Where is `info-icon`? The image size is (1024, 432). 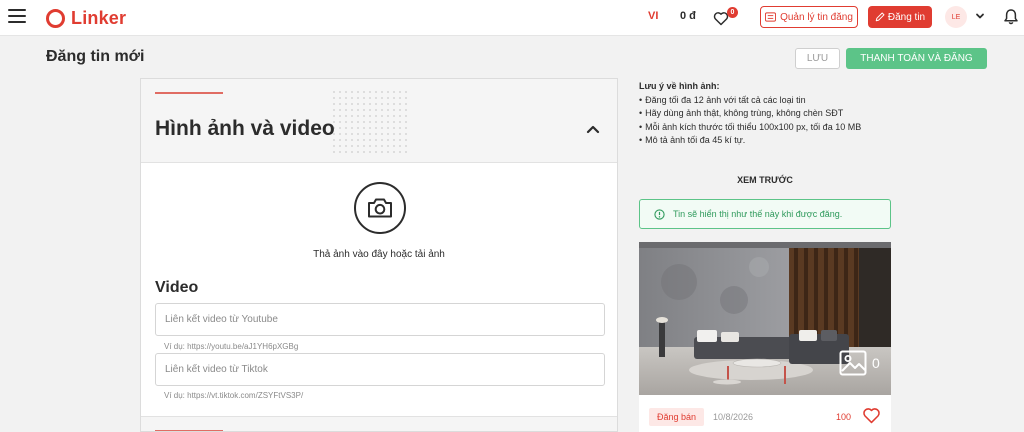
info-icon is located at coordinates (659, 214).